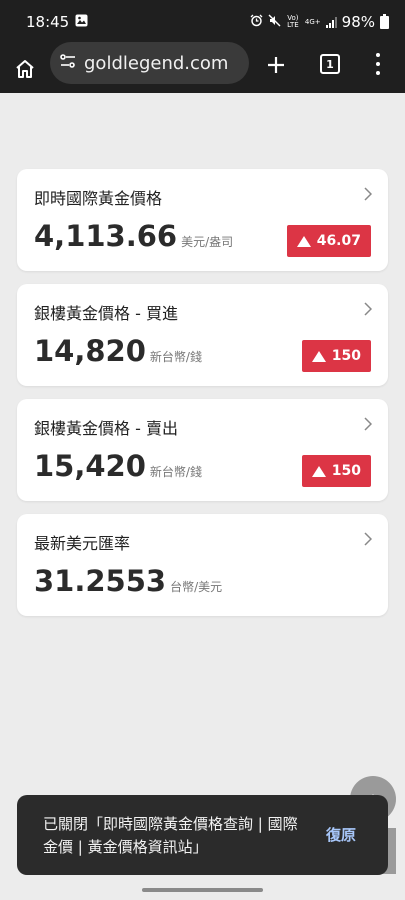  I want to click on battery-icon, so click(384, 21).